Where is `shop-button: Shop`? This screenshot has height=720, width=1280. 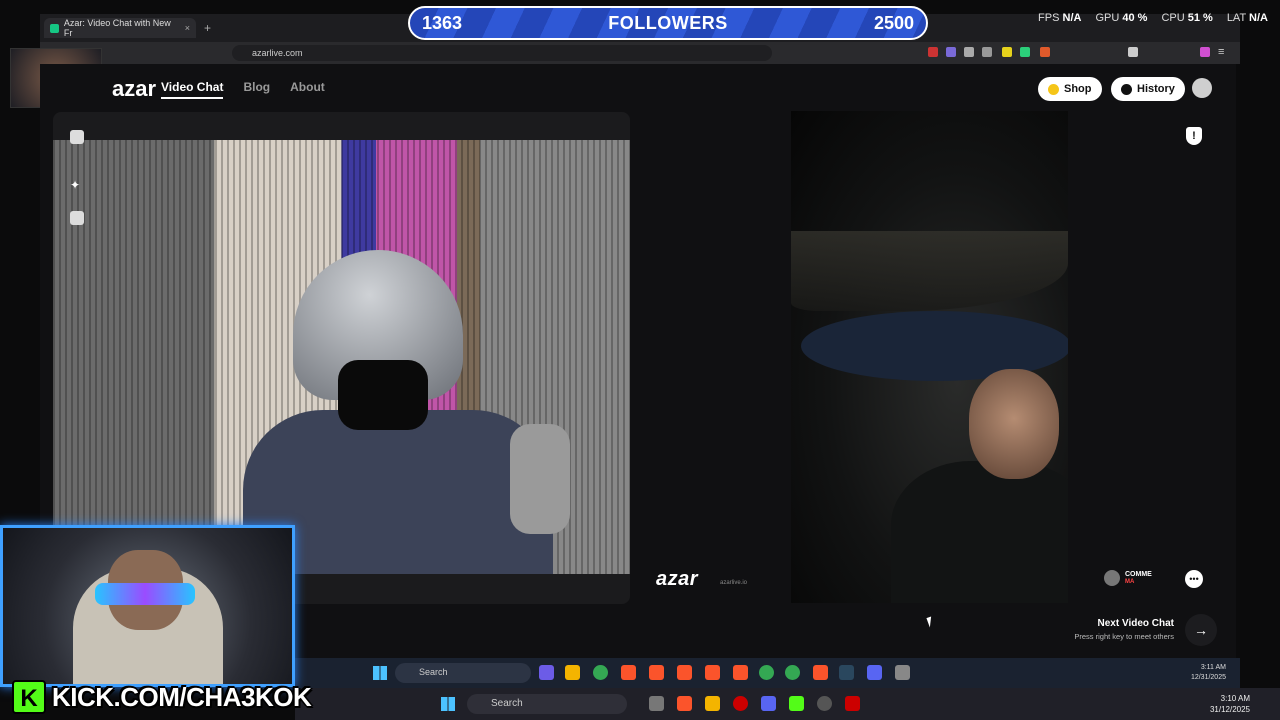
shop-button: Shop is located at coordinates (1070, 89).